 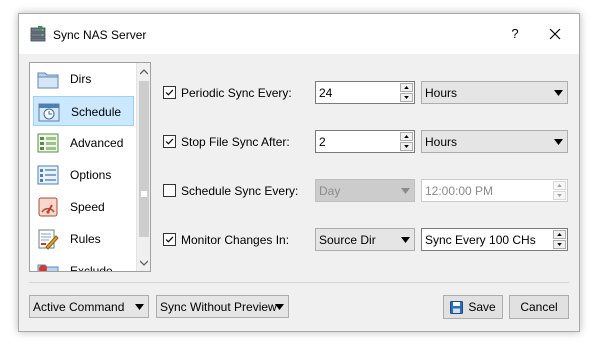 I want to click on monitor-changes-label: Monitor Changes In:, so click(x=235, y=240).